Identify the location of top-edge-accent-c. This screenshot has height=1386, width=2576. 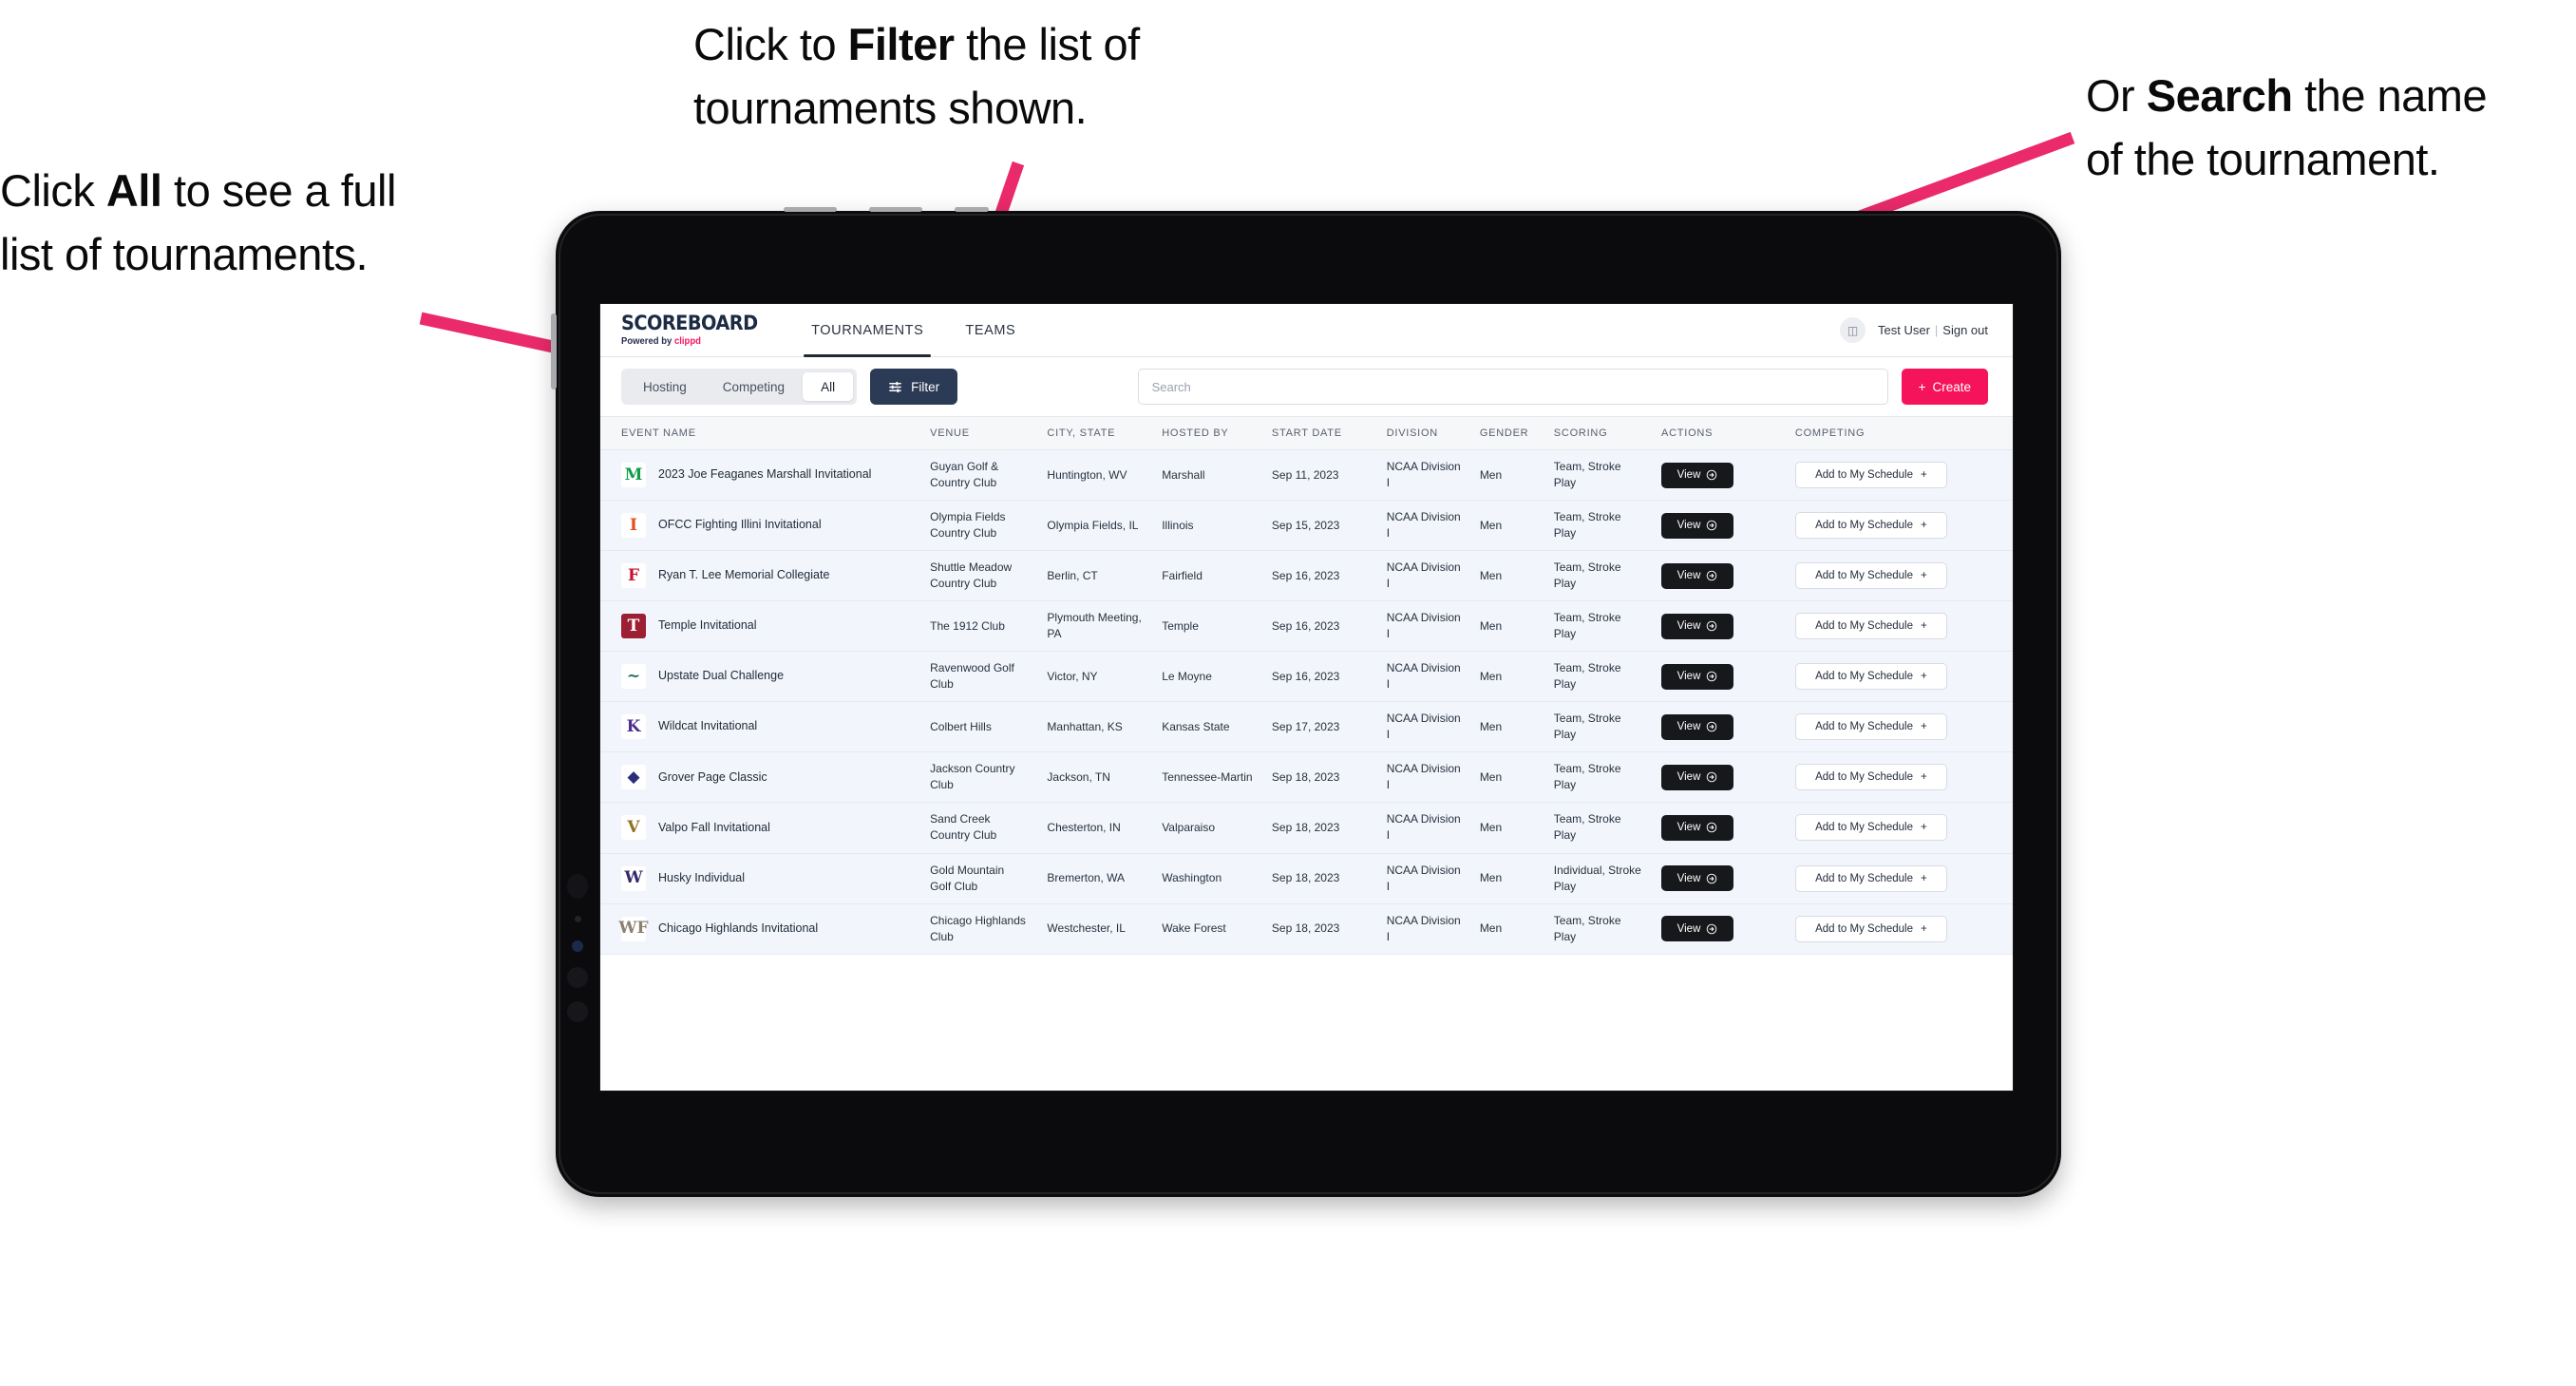
(972, 209).